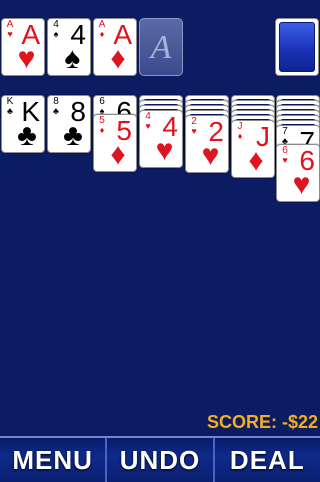  What do you see at coordinates (262, 422) in the screenshot?
I see `score-display: SCORE: -$22` at bounding box center [262, 422].